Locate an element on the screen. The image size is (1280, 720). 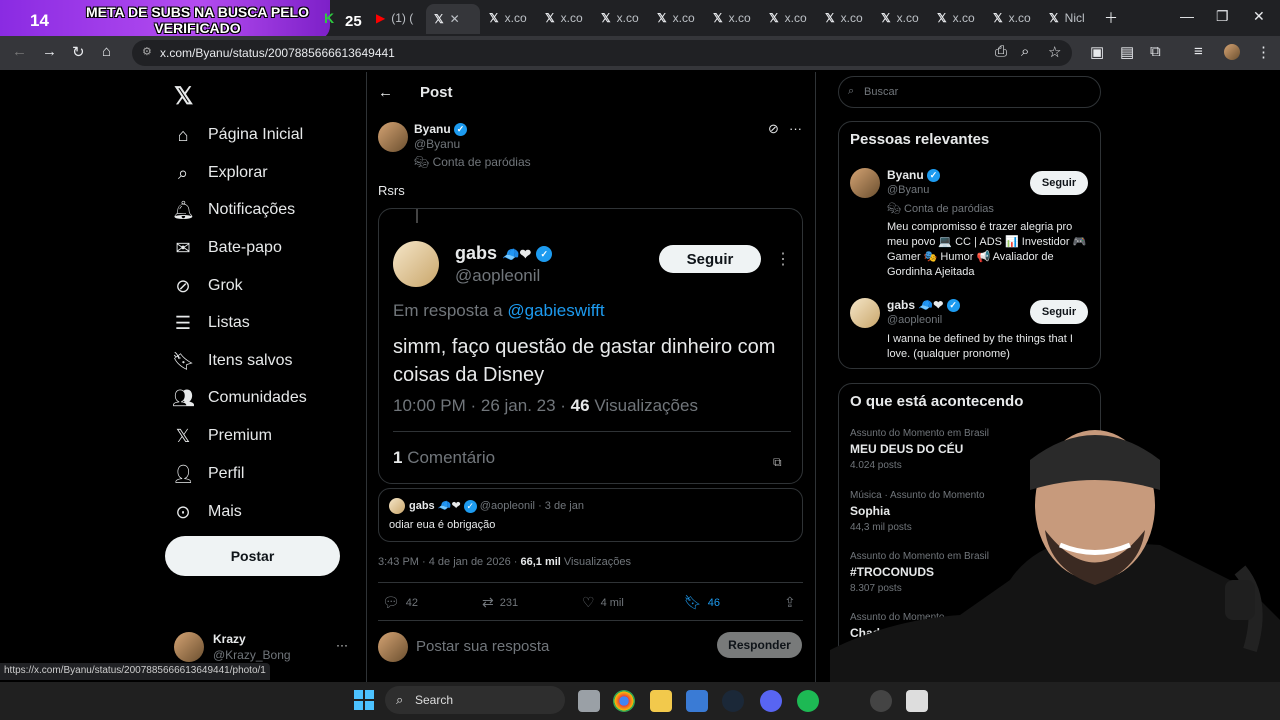
chrome-icon is located at coordinates (624, 701).